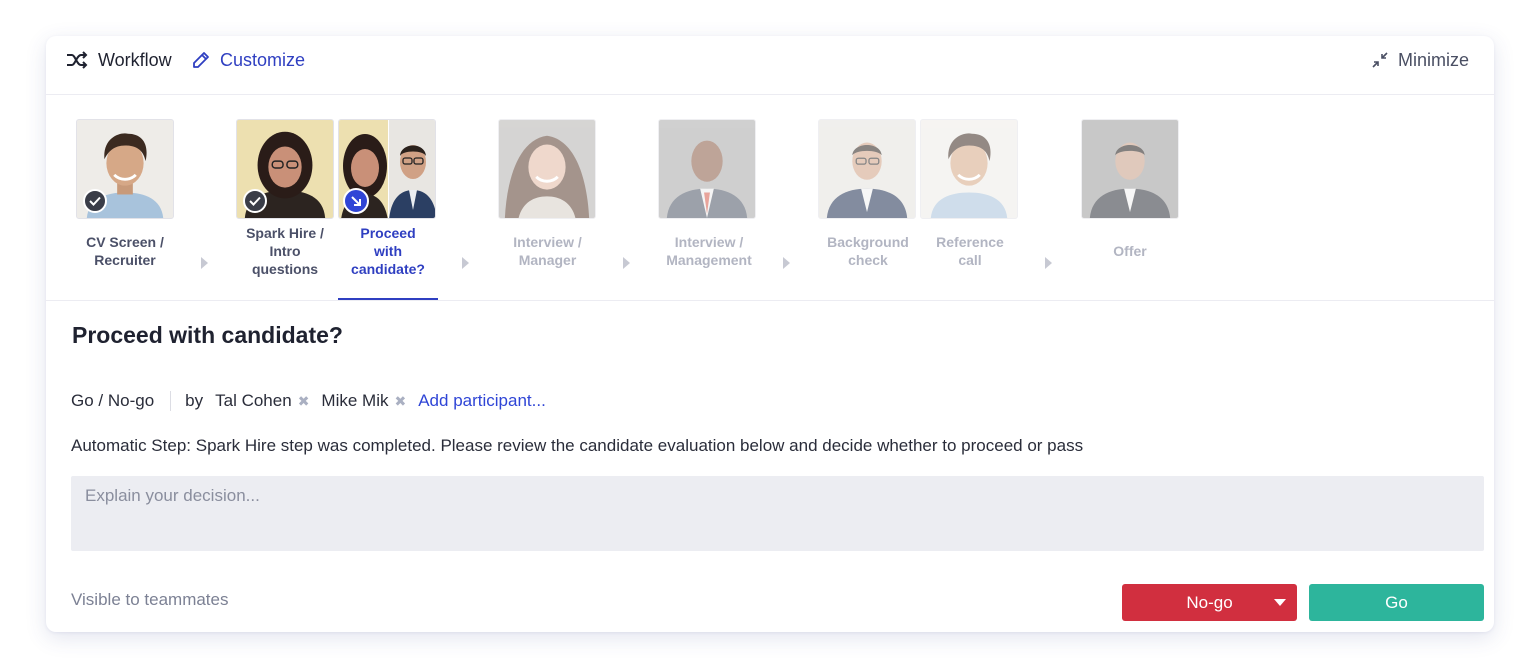 The height and width of the screenshot is (670, 1537). I want to click on step-interview-manager-photo, so click(547, 169).